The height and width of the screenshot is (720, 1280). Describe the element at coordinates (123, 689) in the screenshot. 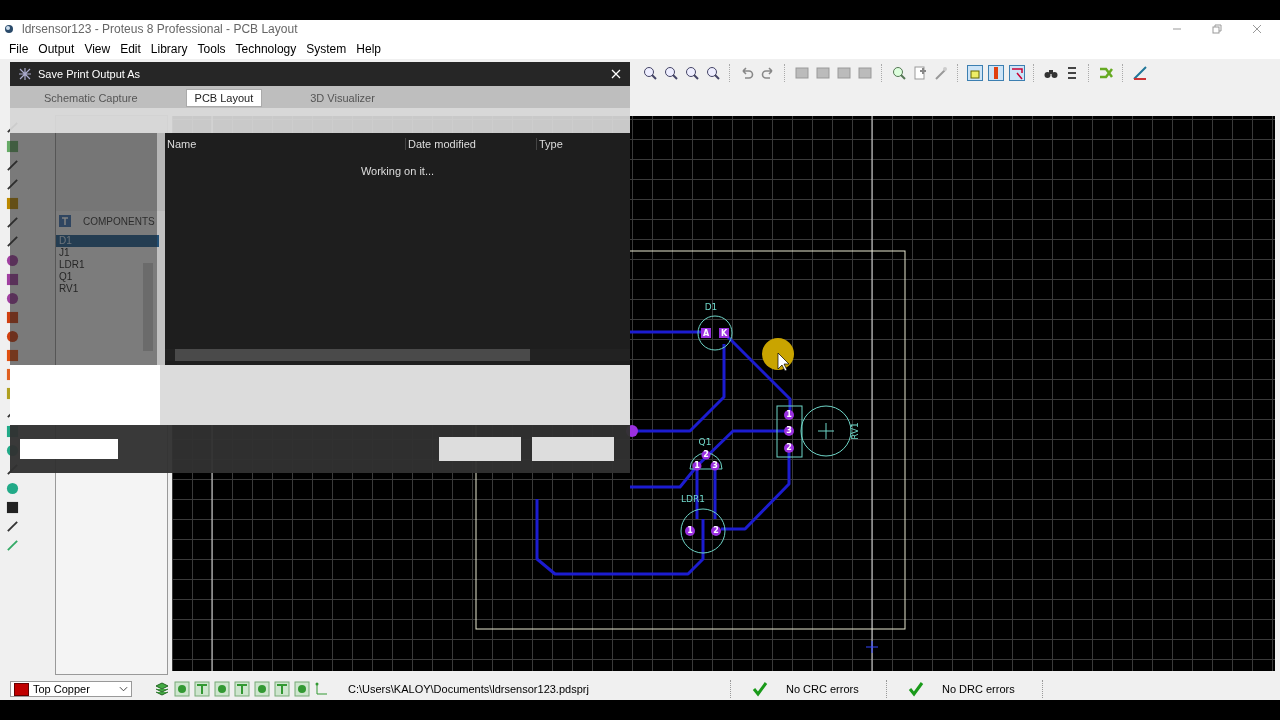

I see `dropdown-caret-icon` at that location.